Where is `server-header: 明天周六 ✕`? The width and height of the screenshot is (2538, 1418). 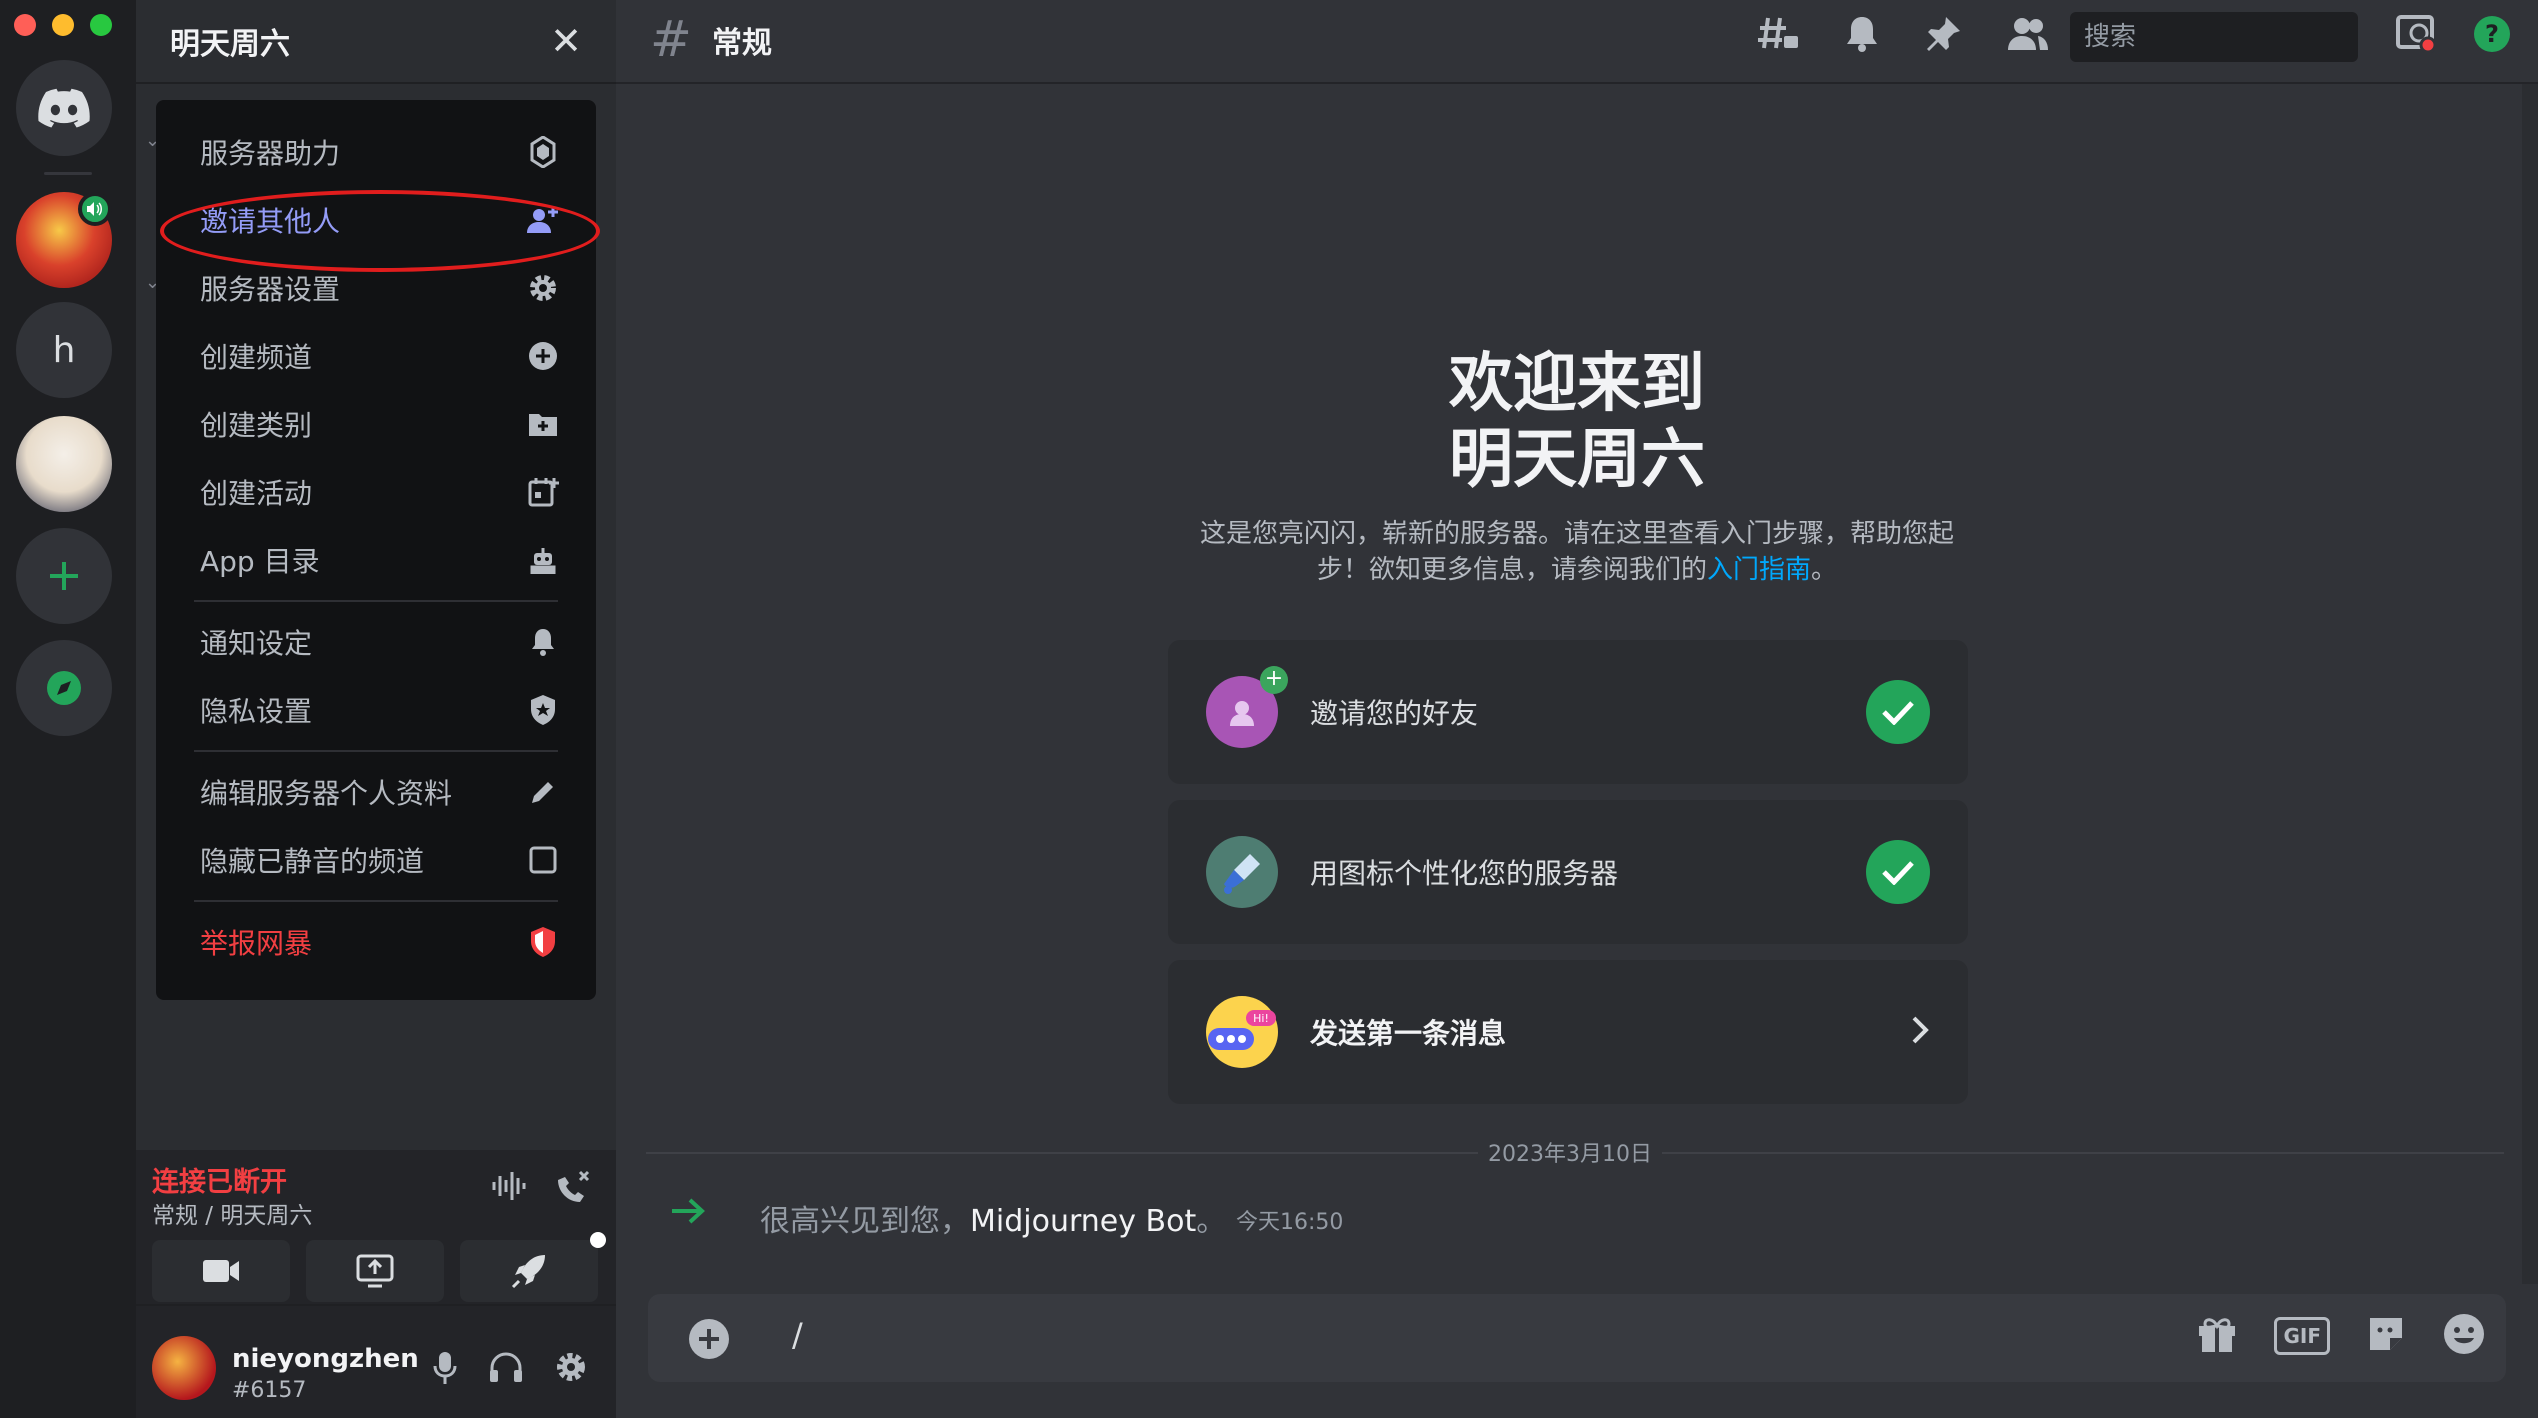 server-header: 明天周六 ✕ is located at coordinates (376, 42).